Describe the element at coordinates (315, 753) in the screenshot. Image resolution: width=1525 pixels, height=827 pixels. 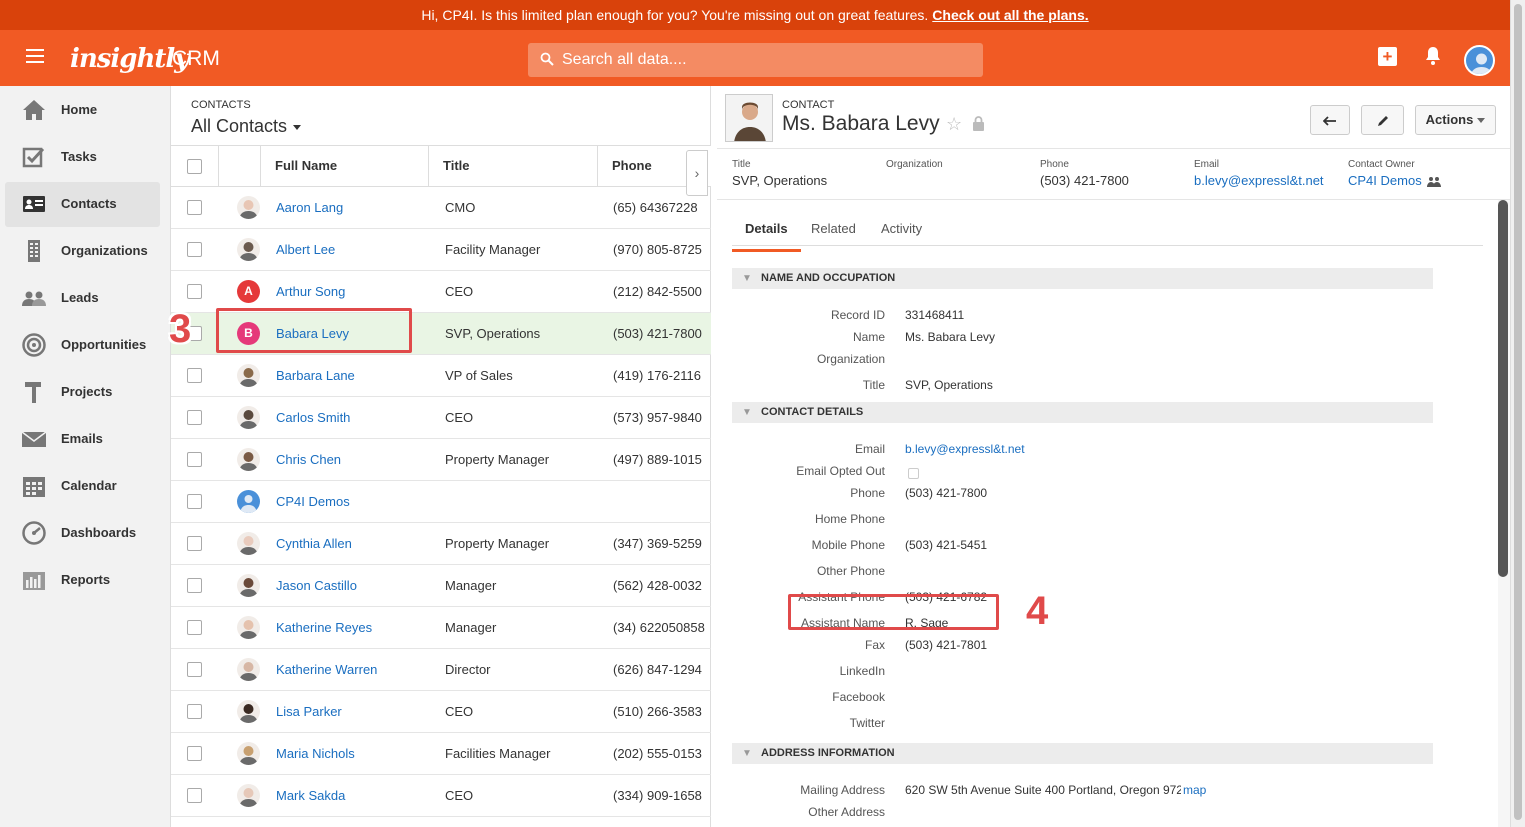
I see `contact-name-link: Maria Nichols` at that location.